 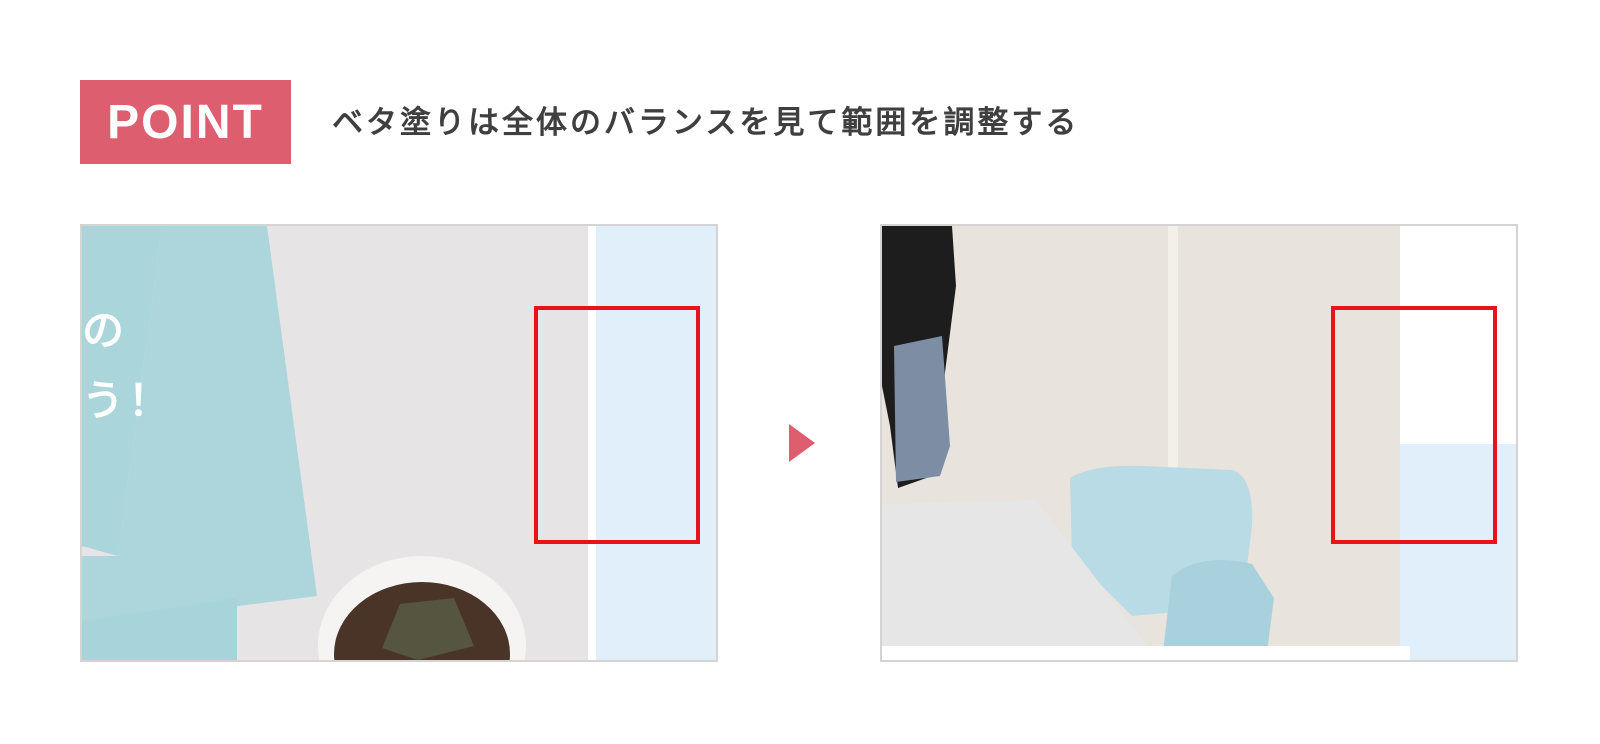 I want to click on chair-second, so click(x=1218, y=610).